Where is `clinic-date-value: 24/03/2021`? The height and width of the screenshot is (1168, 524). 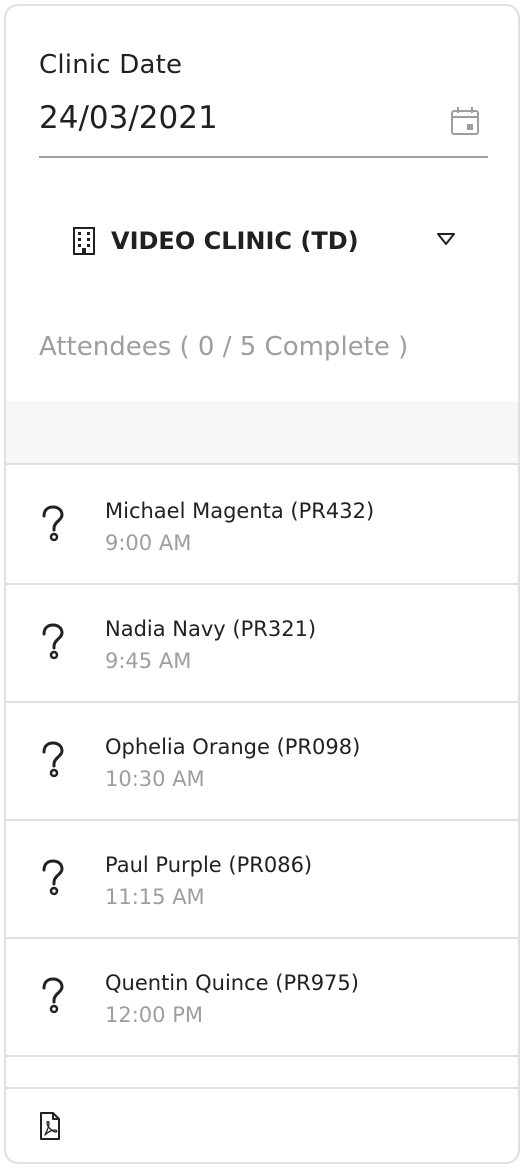
clinic-date-value: 24/03/2021 is located at coordinates (128, 118).